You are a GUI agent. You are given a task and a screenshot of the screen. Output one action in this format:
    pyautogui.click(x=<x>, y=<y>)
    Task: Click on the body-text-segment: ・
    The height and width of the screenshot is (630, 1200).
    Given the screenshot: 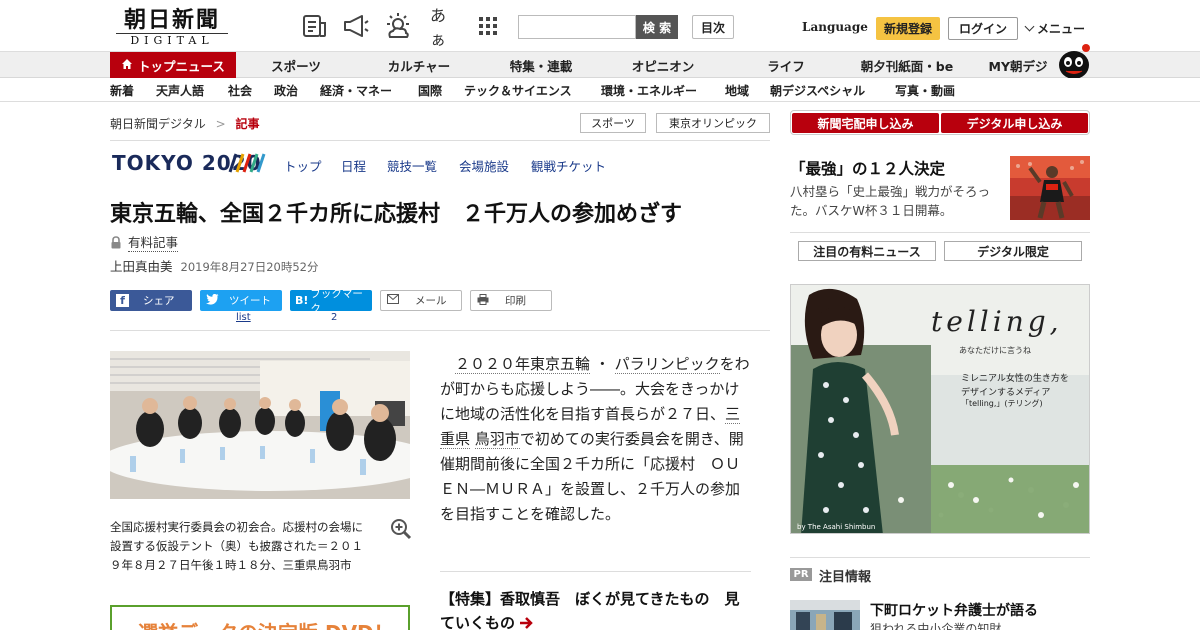 What is the action you would take?
    pyautogui.click(x=602, y=364)
    